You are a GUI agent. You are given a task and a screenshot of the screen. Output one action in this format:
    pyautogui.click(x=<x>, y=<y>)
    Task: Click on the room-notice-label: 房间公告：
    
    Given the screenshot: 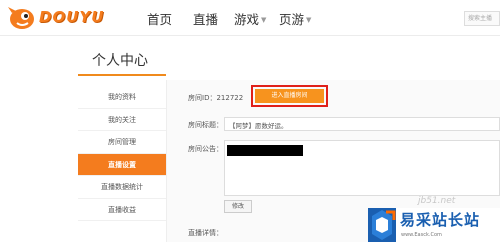 What is the action you would take?
    pyautogui.click(x=205, y=149)
    